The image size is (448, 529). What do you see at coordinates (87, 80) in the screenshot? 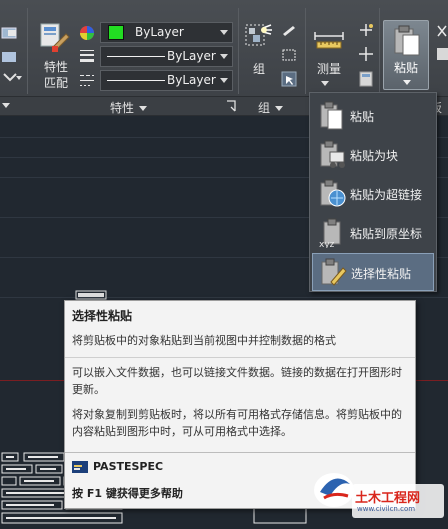
I see `linetype-icon` at bounding box center [87, 80].